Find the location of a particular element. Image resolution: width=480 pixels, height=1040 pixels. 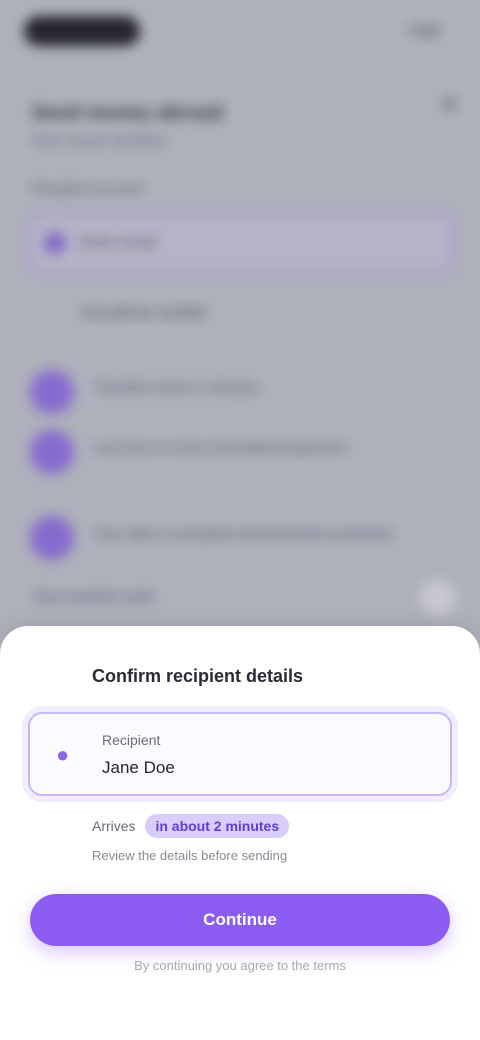

terms-text: By continuing you agree to the terms is located at coordinates (240, 965).